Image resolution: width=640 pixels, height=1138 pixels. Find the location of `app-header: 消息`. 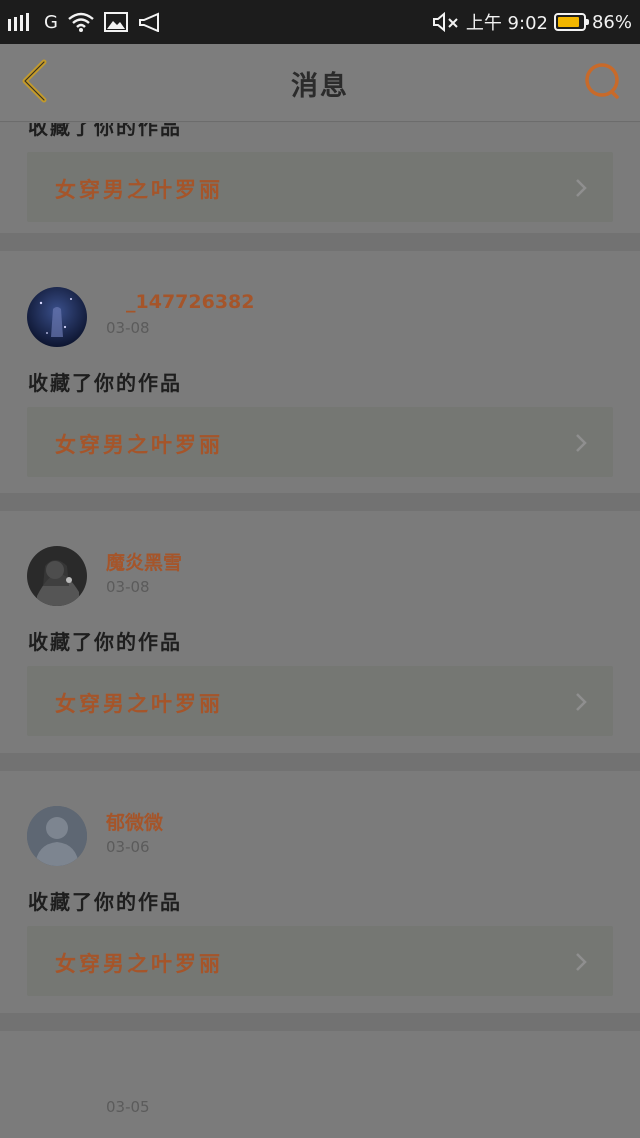

app-header: 消息 is located at coordinates (320, 83).